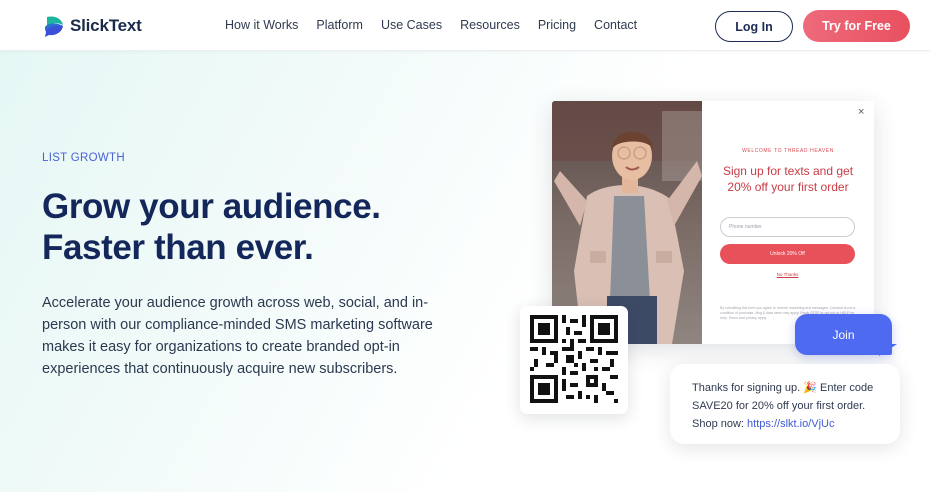 The width and height of the screenshot is (930, 492). I want to click on shop-link: https://slkt.io/VjUc, so click(790, 424).